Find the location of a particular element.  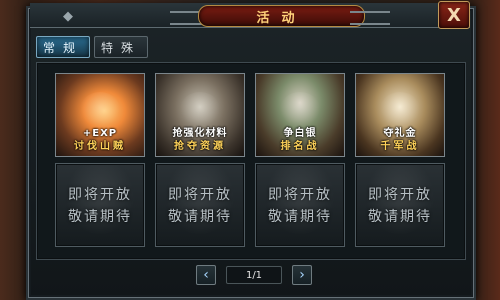

window-title: 活动 is located at coordinates (281, 16).